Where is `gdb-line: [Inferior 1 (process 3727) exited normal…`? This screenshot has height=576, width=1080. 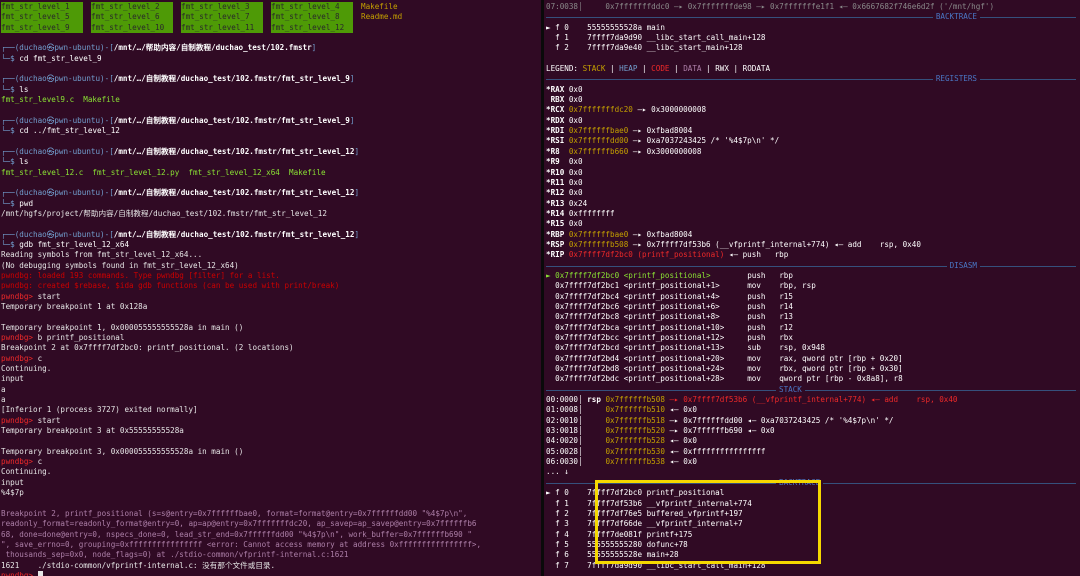 gdb-line: [Inferior 1 (process 3727) exited normal… is located at coordinates (99, 410).